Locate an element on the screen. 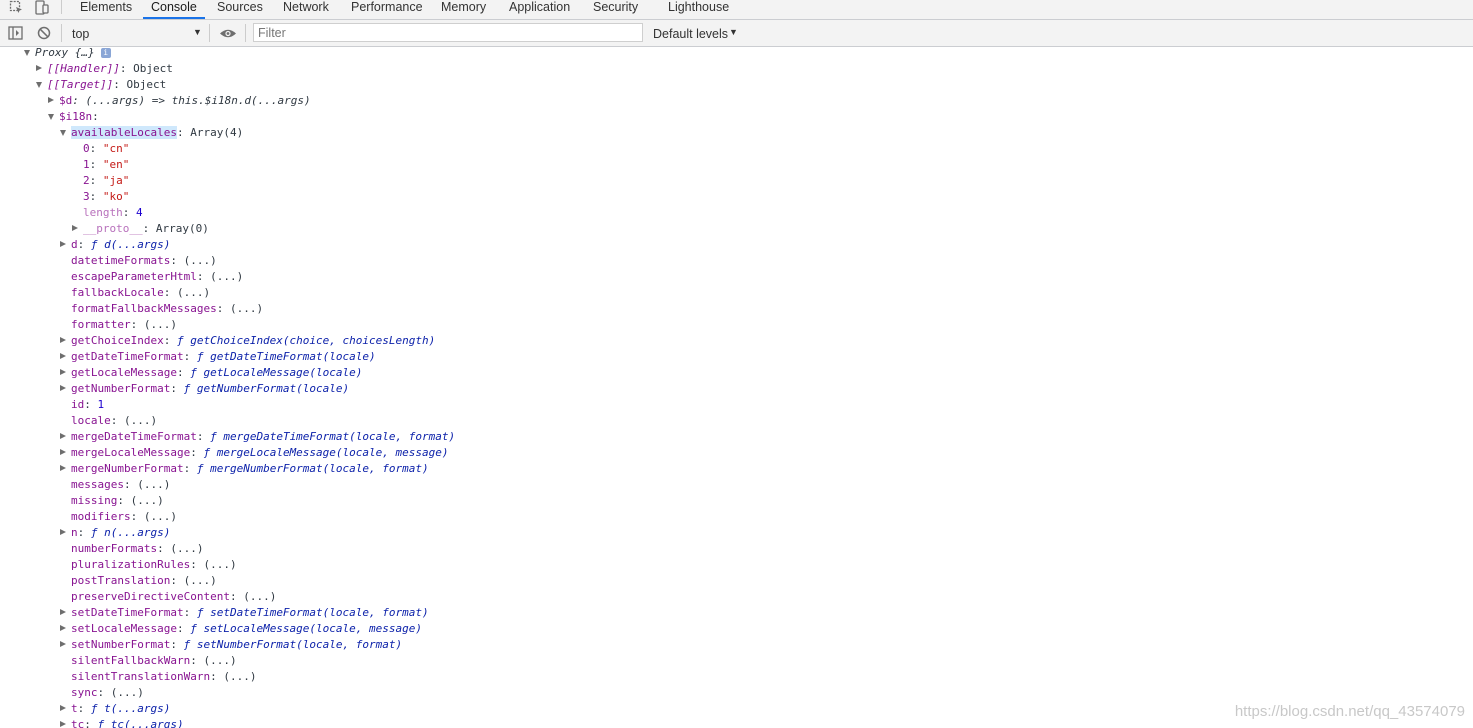 The width and height of the screenshot is (1473, 728). console-toolbar: top ▼ Default levels ▼ is located at coordinates (736, 33).